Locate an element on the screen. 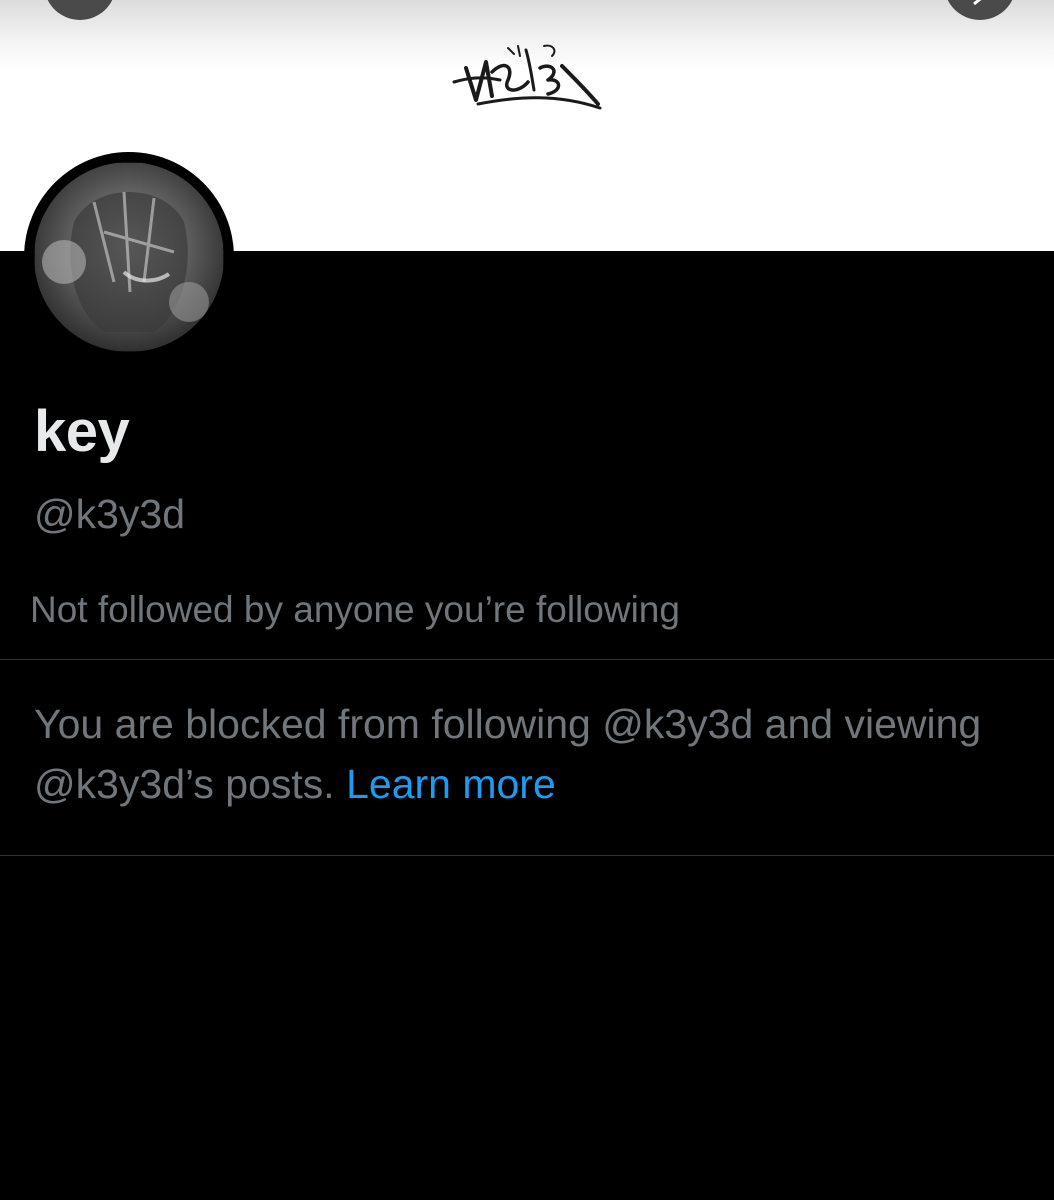 This screenshot has width=1054, height=1200. learn-more-link: Learn more is located at coordinates (451, 784).